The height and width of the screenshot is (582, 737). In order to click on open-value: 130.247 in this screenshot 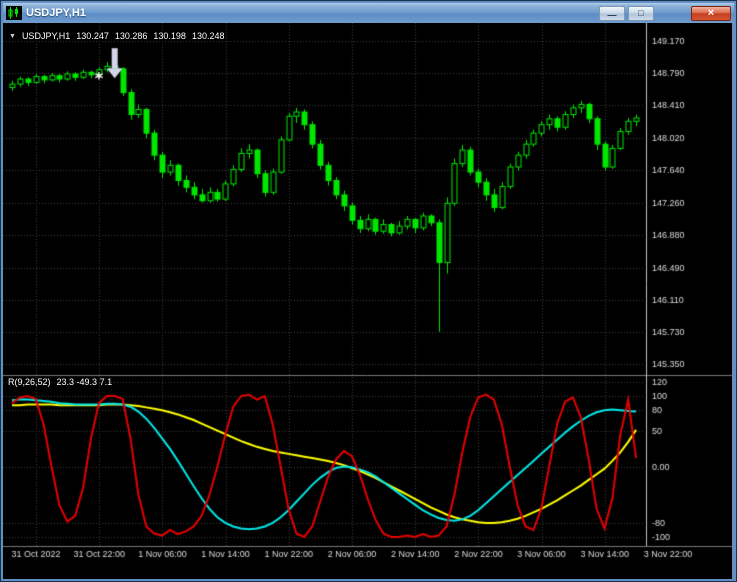, I will do `click(92, 36)`.